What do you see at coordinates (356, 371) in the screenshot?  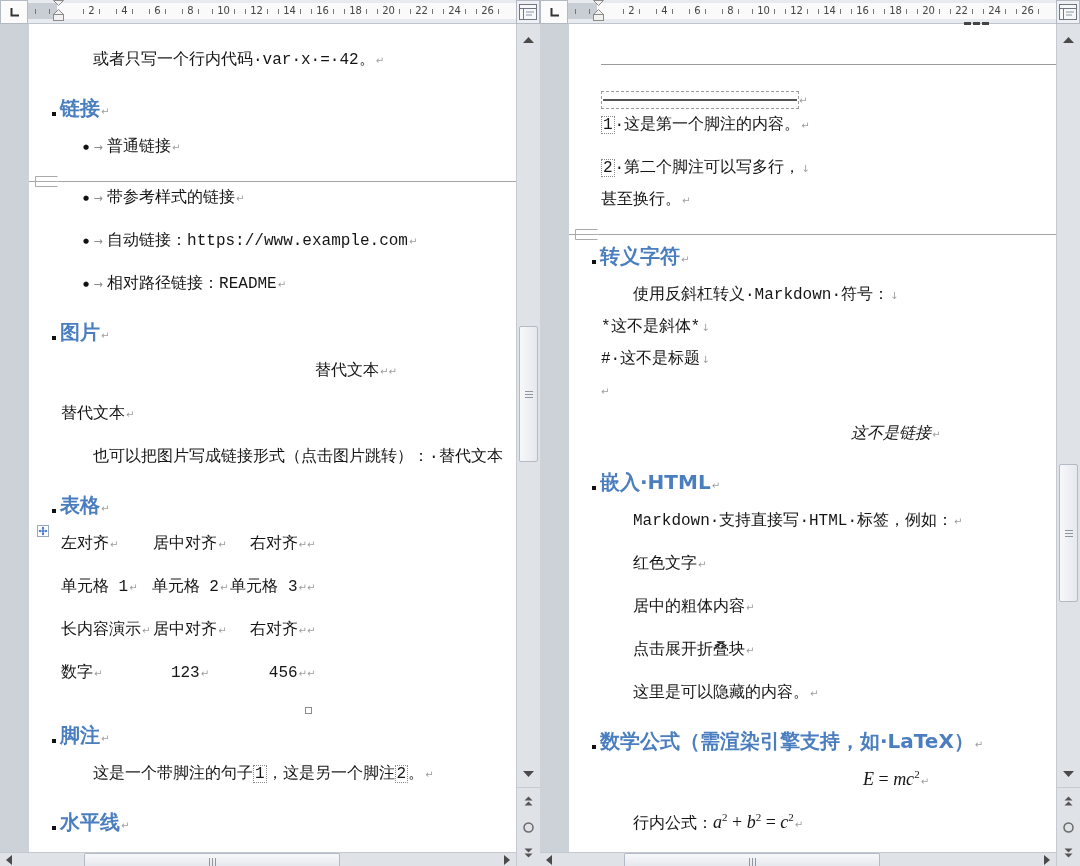 I see `image-alt-text: 替代文本↵↵` at bounding box center [356, 371].